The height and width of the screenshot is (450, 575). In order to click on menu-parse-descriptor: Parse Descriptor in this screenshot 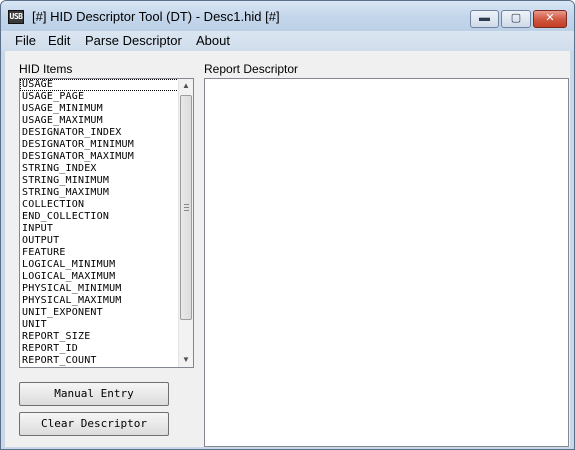, I will do `click(133, 40)`.